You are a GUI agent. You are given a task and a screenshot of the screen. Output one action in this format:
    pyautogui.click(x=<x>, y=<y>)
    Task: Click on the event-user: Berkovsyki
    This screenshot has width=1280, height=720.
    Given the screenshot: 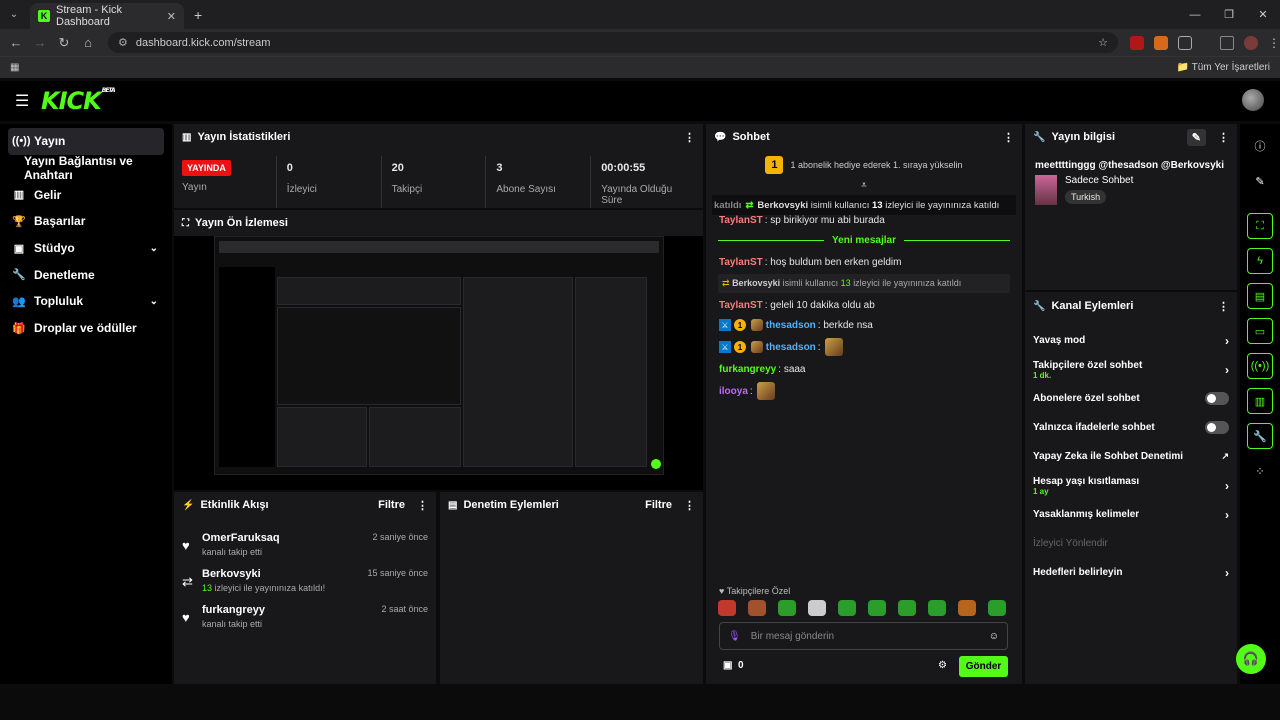 What is the action you would take?
    pyautogui.click(x=263, y=574)
    